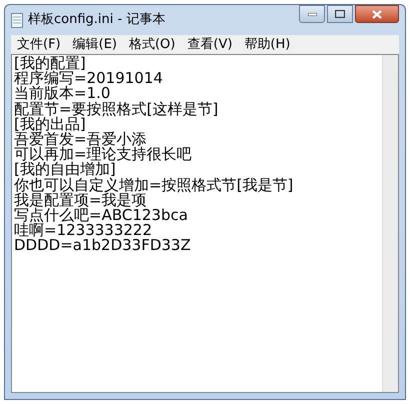 This screenshot has height=404, width=410. What do you see at coordinates (117, 109) in the screenshot?
I see `text-line: 配置节=要按照格式[这样是节]` at bounding box center [117, 109].